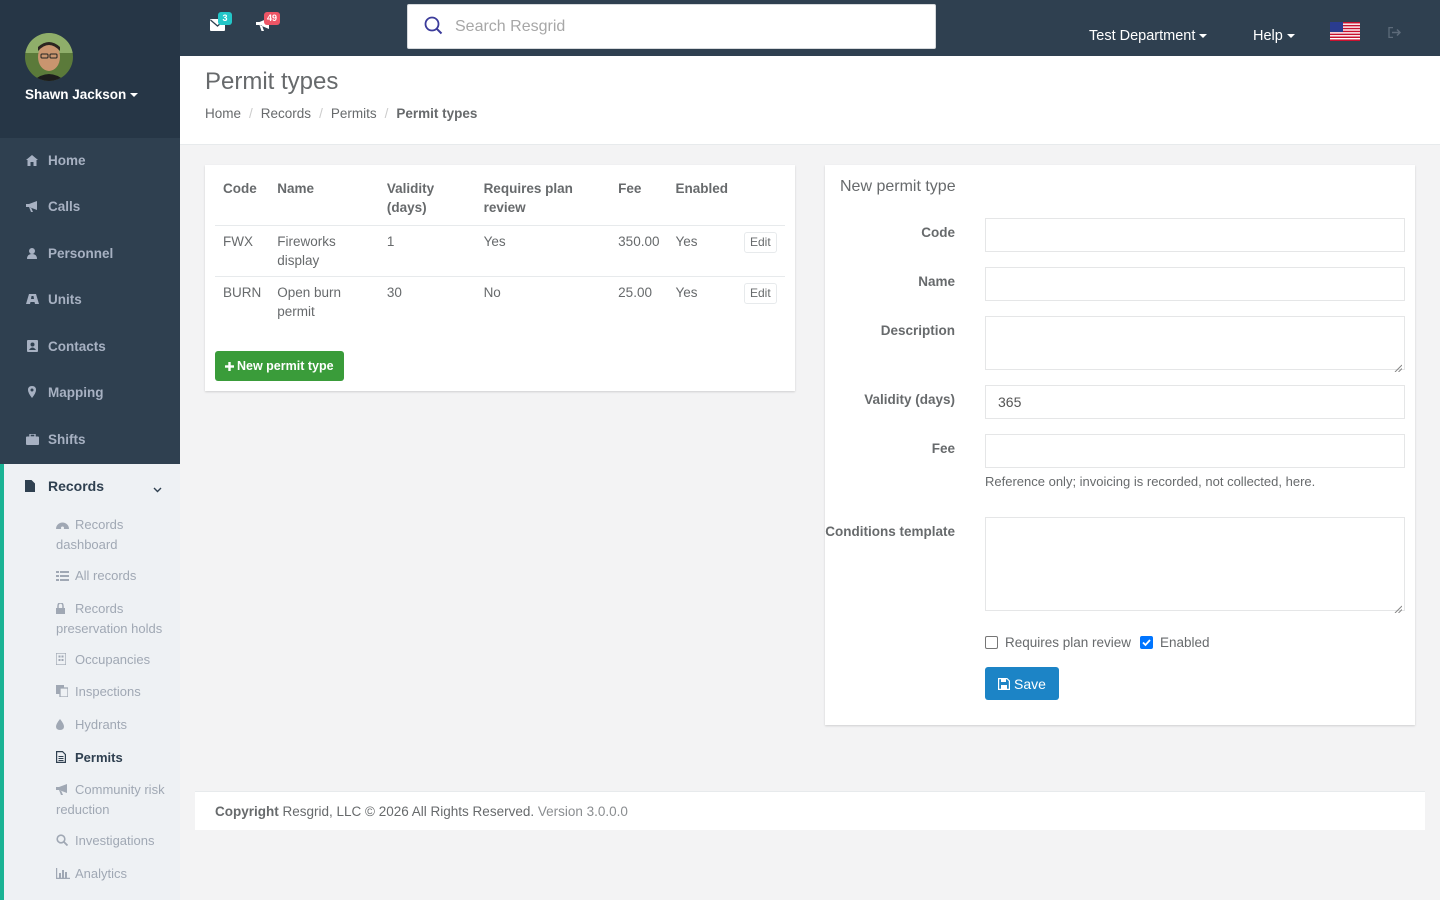 The height and width of the screenshot is (900, 1440). I want to click on submenu-item-analytics: Analytics, so click(116, 875).